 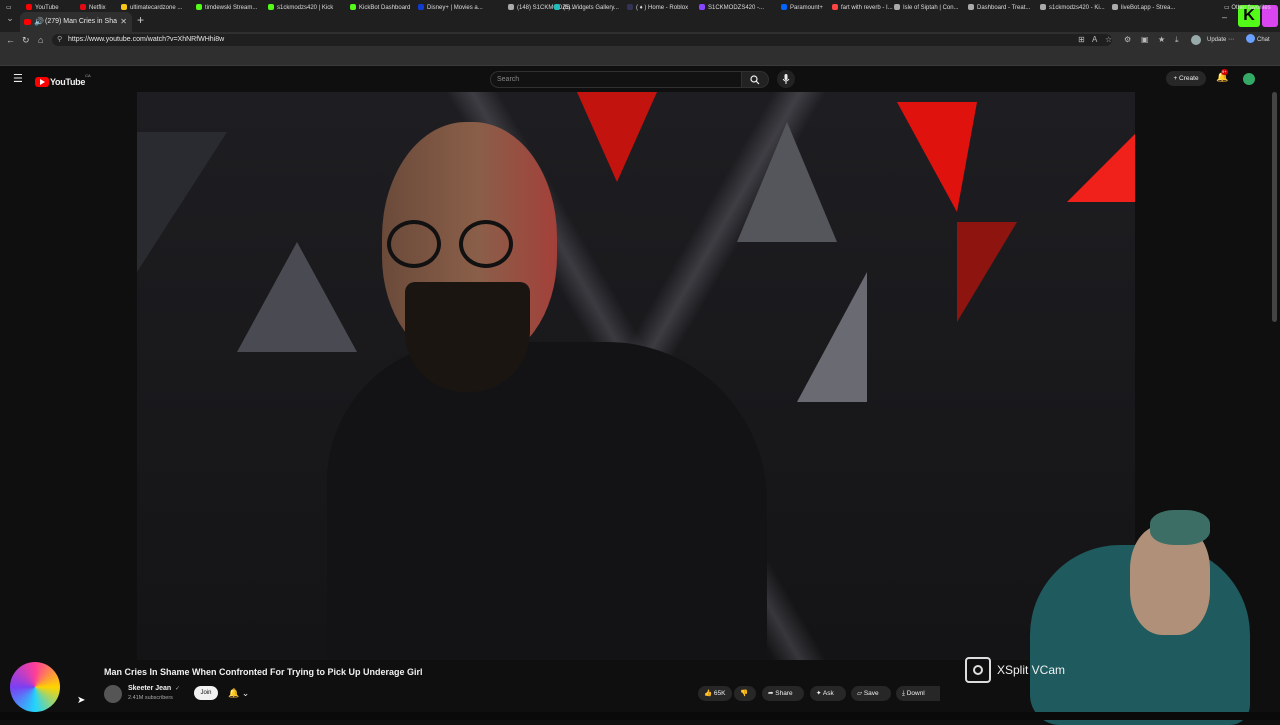 What do you see at coordinates (1274, 207) in the screenshot?
I see `page-scrollbar` at bounding box center [1274, 207].